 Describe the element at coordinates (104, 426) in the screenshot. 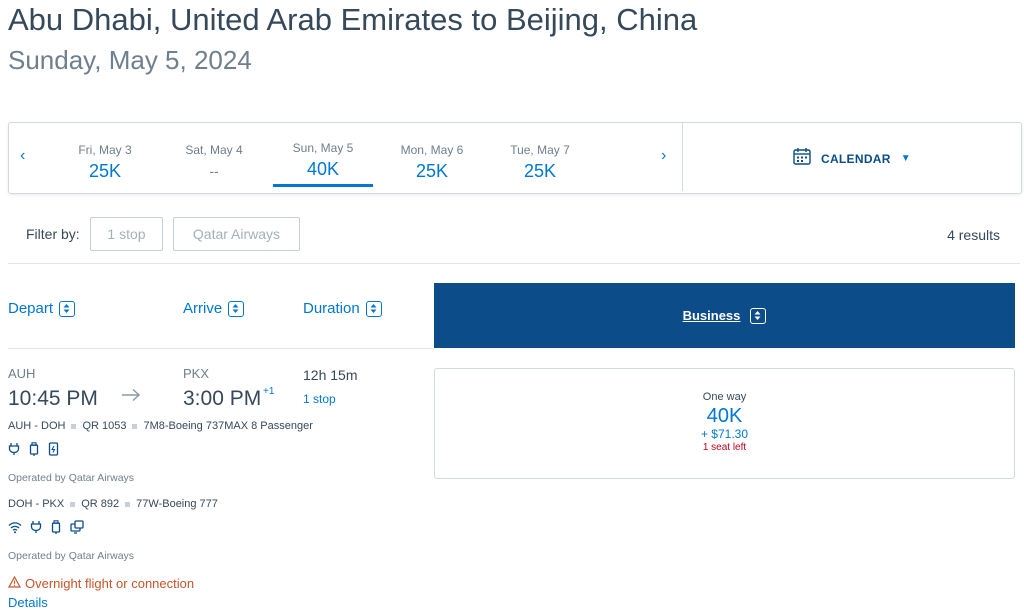

I see `segment-flight-number: QR 1053` at that location.